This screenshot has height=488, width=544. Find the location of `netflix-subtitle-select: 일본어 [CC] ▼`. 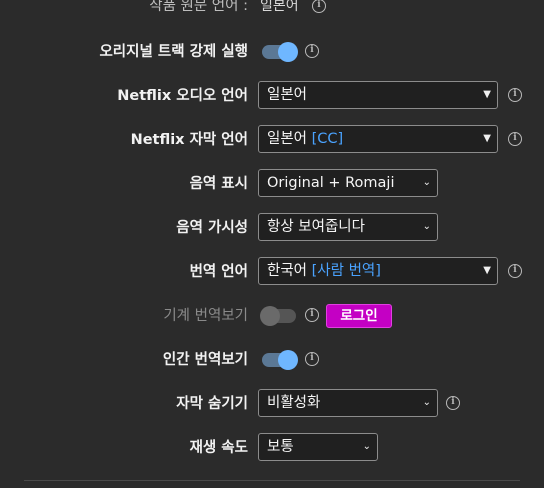

netflix-subtitle-select: 일본어 [CC] ▼ is located at coordinates (378, 139).